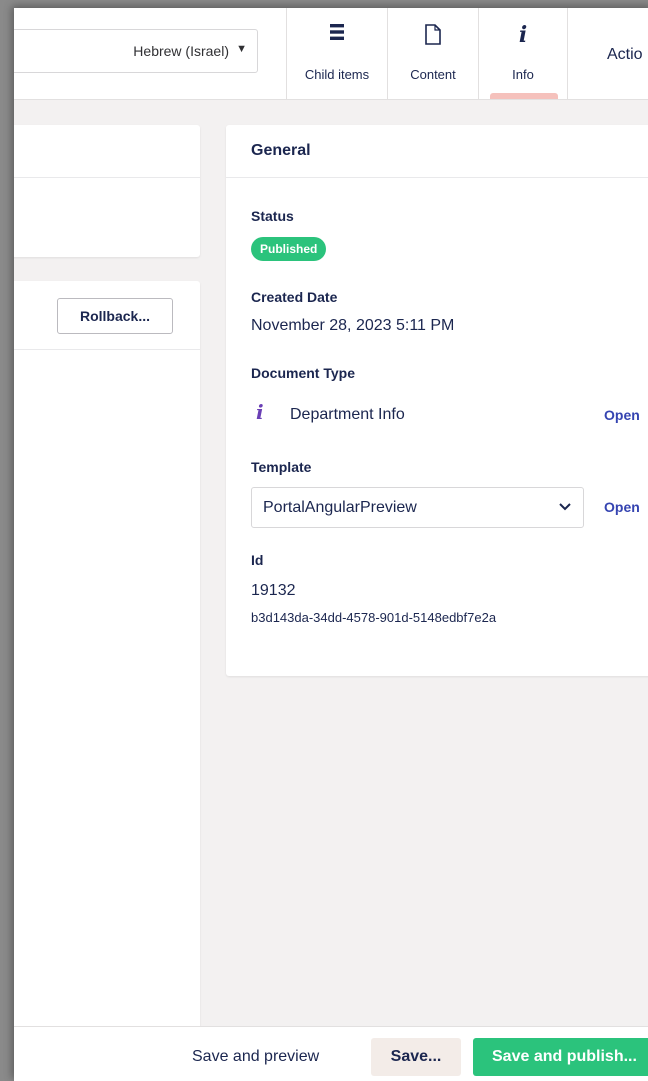 The width and height of the screenshot is (648, 1081). I want to click on general-title: General, so click(281, 150).